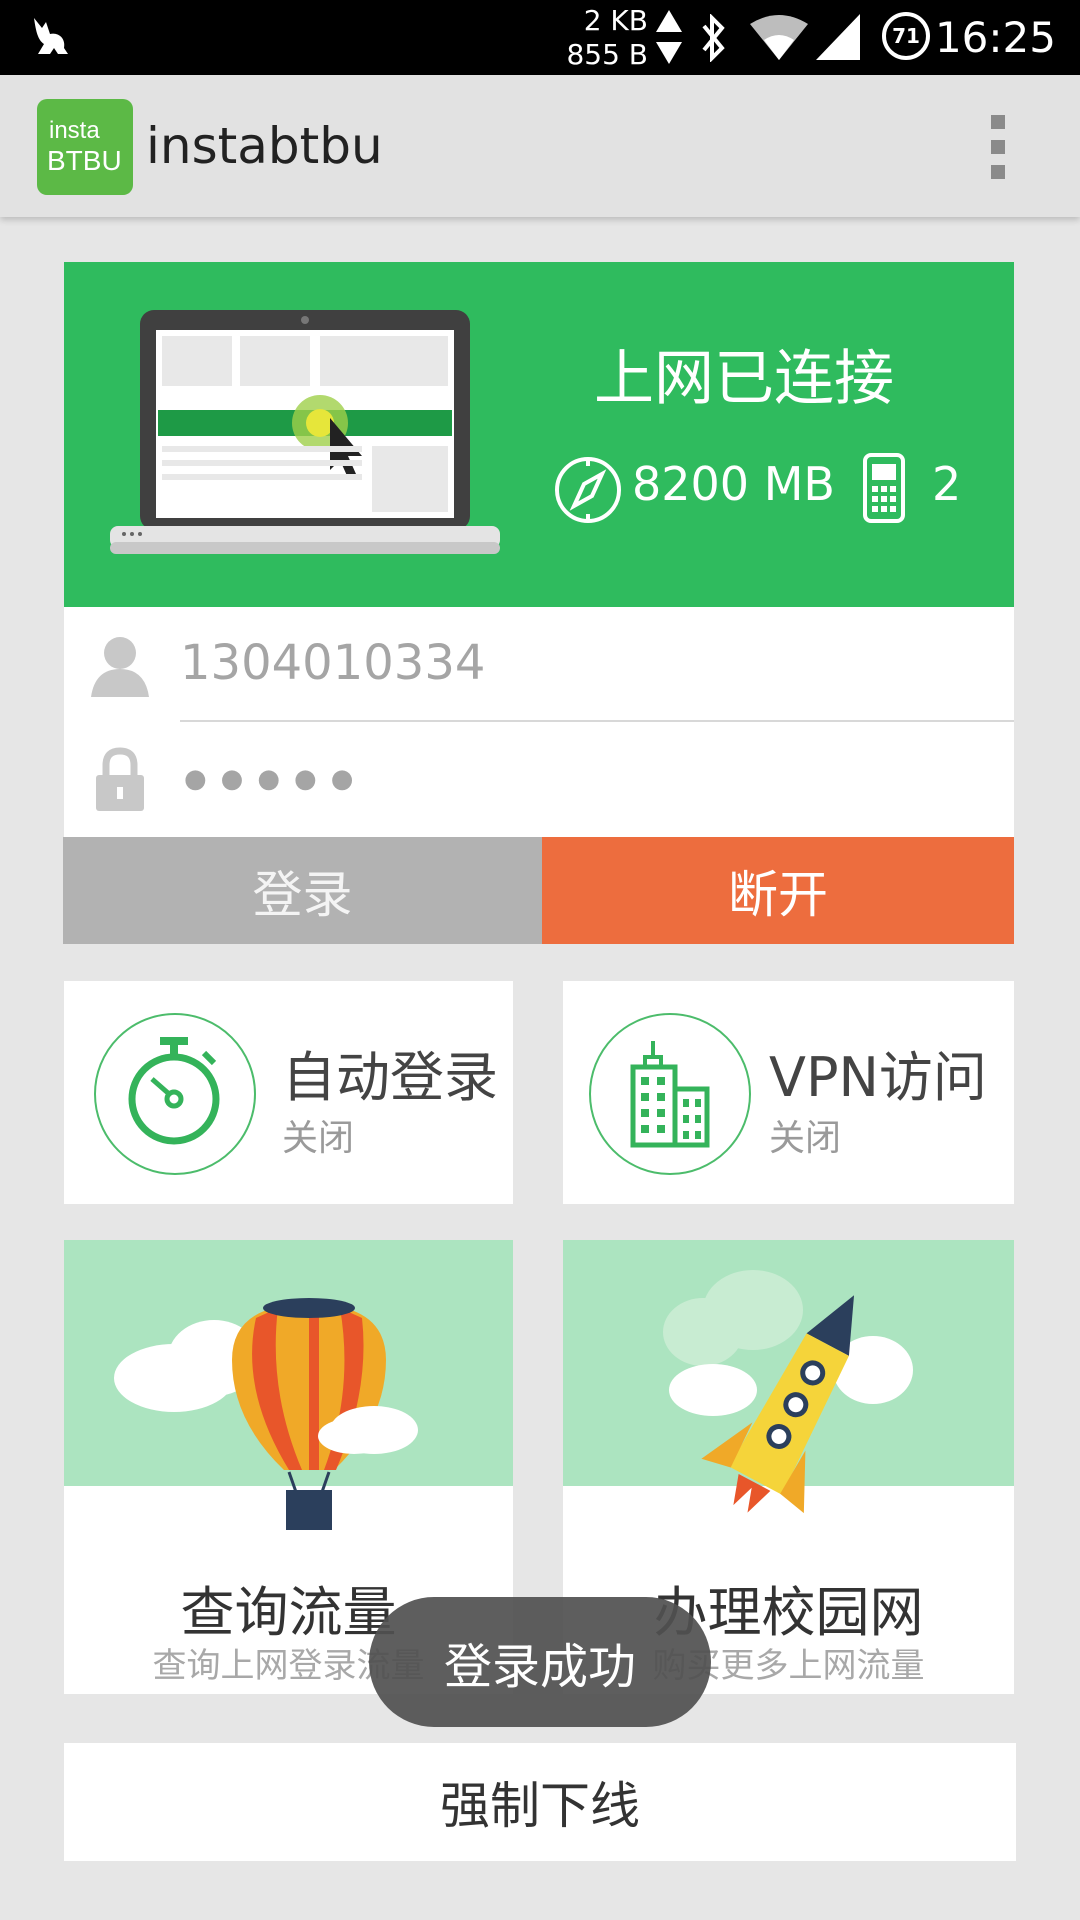 This screenshot has height=1920, width=1080. Describe the element at coordinates (266, 1414) in the screenshot. I see `hot-air-balloon-illustration` at that location.